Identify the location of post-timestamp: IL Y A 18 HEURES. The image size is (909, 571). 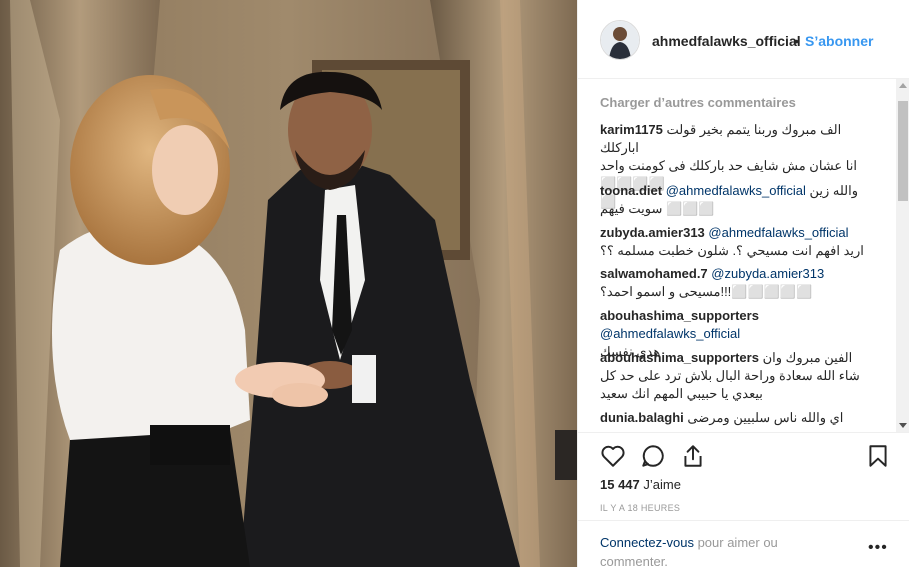
(640, 508).